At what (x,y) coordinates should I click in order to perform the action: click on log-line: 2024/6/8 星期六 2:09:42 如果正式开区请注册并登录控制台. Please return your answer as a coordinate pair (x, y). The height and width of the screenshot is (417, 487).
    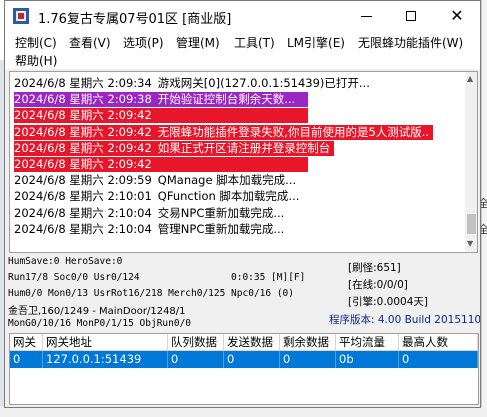
    Looking at the image, I should click on (174, 148).